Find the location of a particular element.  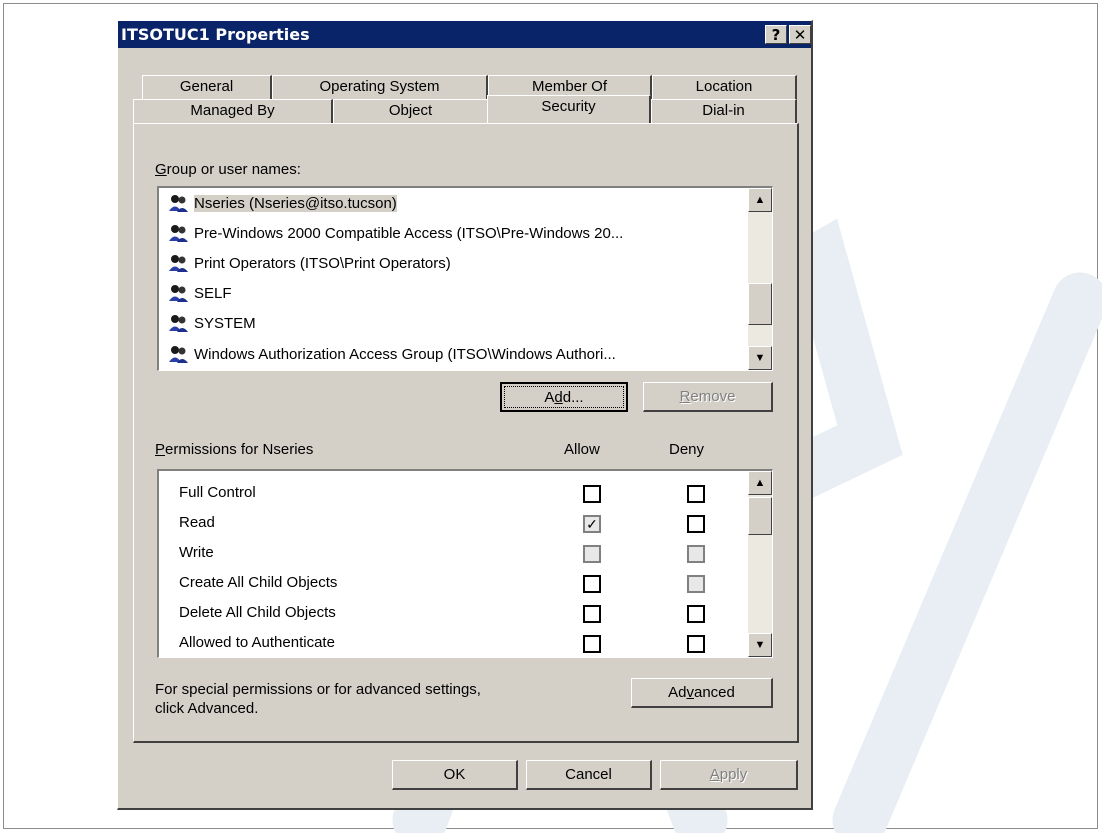

permission-name: Create All Child Objects is located at coordinates (258, 582).